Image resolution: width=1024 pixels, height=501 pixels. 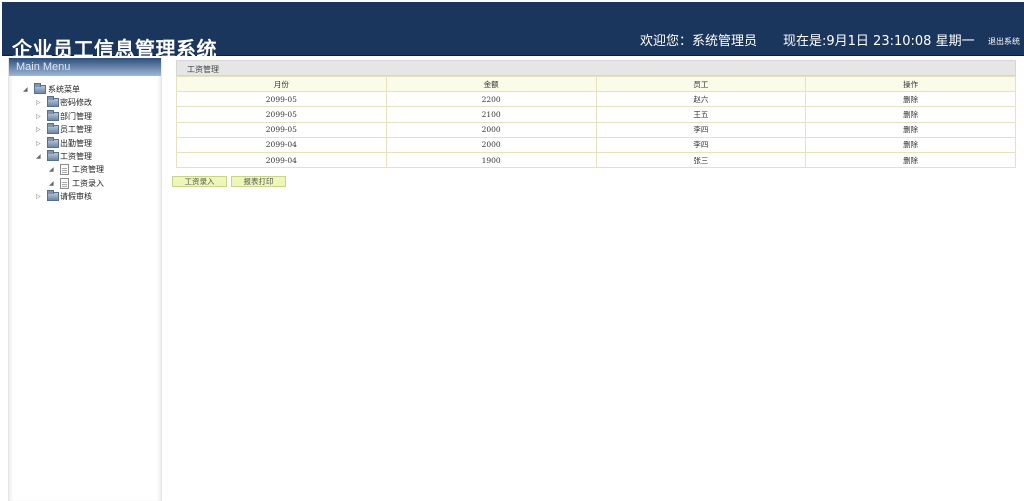 What do you see at coordinates (491, 84) in the screenshot?
I see `column-header-amount: 金额` at bounding box center [491, 84].